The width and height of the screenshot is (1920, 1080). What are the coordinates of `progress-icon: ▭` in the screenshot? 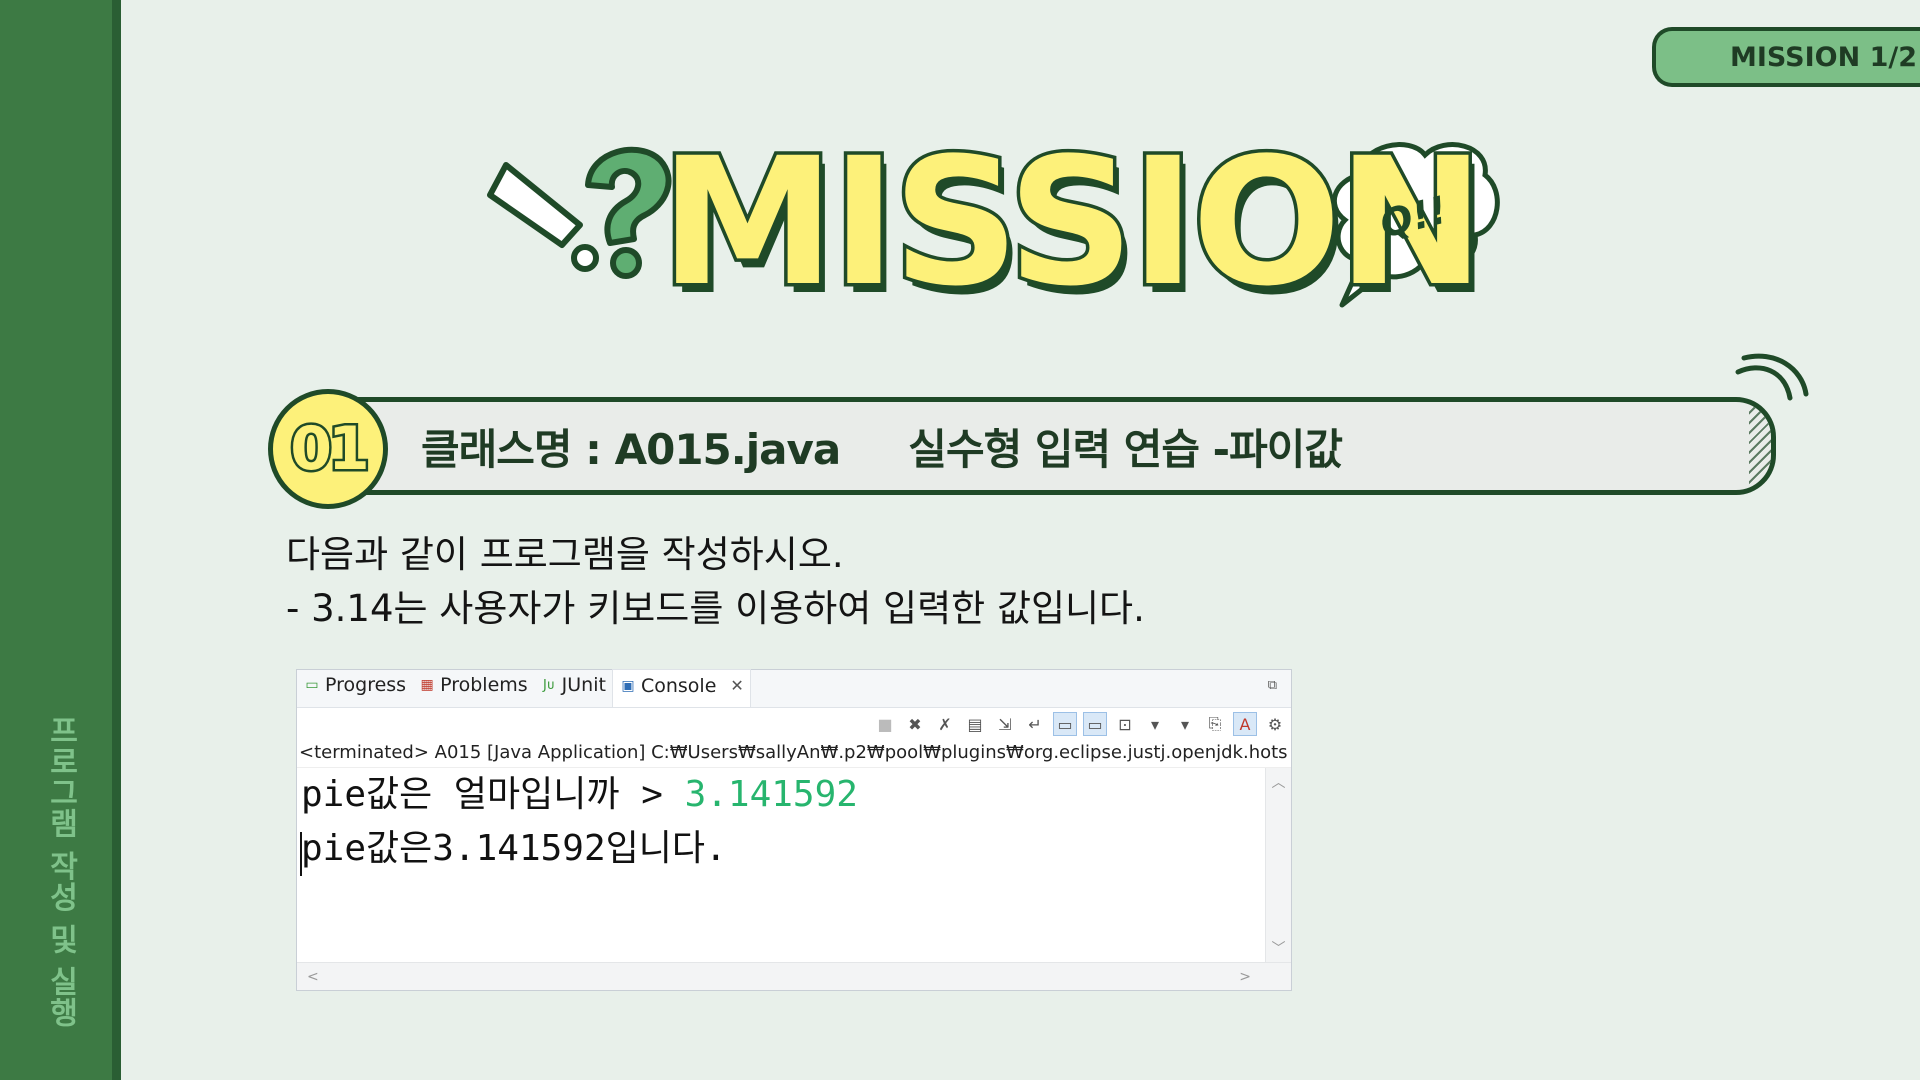 It's located at (312, 685).